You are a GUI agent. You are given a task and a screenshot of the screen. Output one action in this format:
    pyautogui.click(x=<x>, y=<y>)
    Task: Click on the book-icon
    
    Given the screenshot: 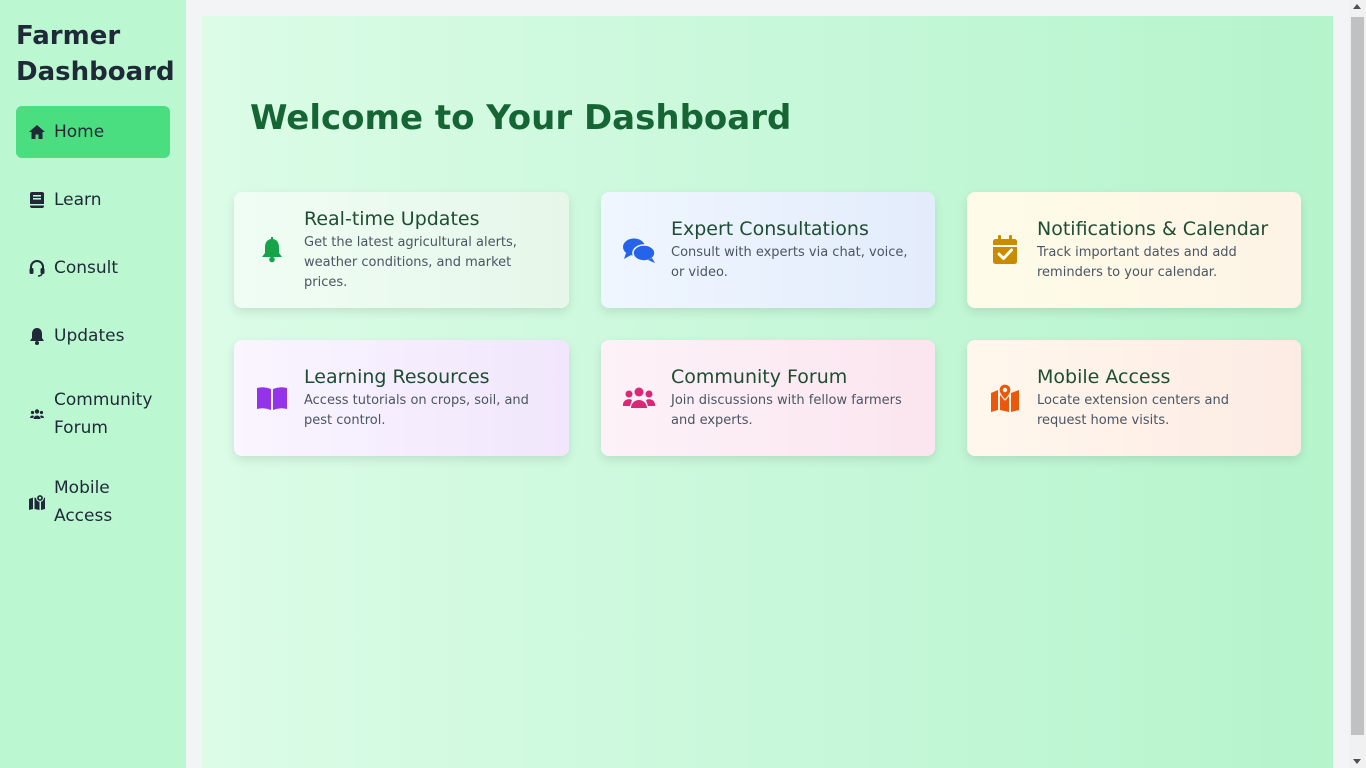 What is the action you would take?
    pyautogui.click(x=37, y=200)
    